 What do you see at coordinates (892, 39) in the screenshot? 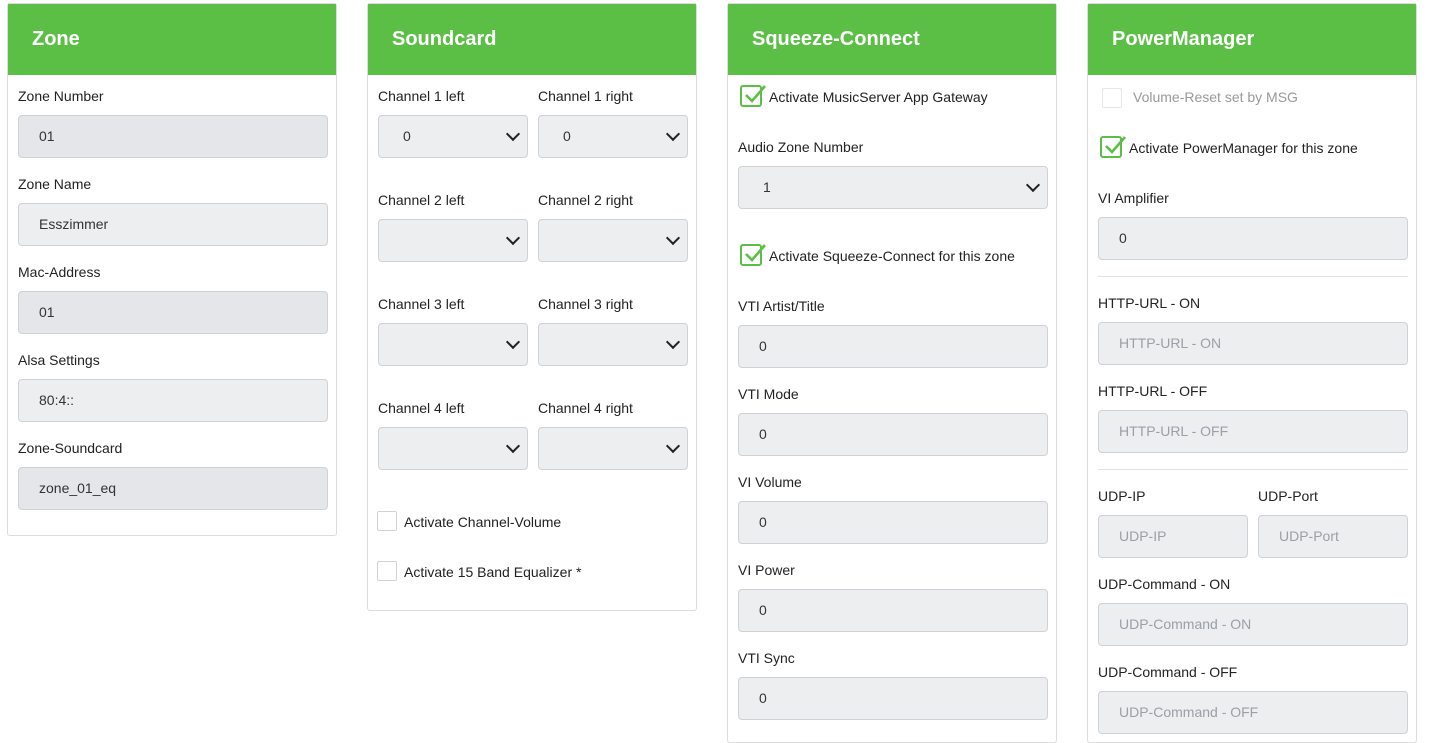
I see `squeeze-connect-card-title: Squeeze-Connect` at bounding box center [892, 39].